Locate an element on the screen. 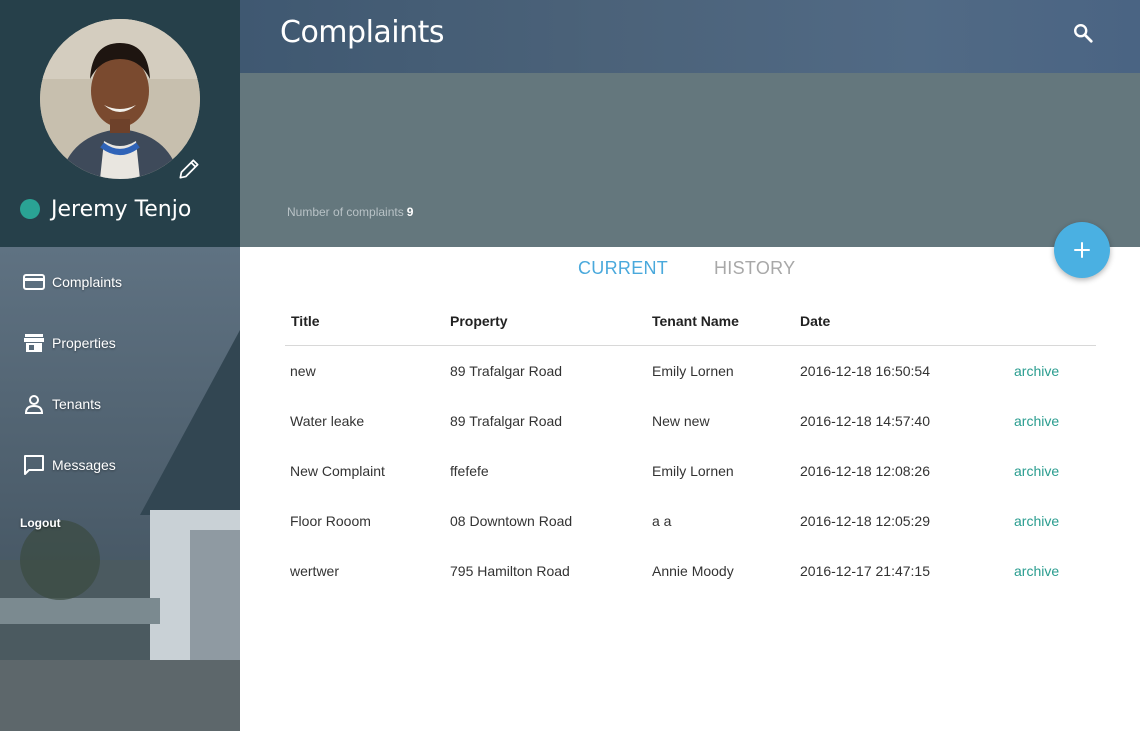  cell-title: new is located at coordinates (303, 371).